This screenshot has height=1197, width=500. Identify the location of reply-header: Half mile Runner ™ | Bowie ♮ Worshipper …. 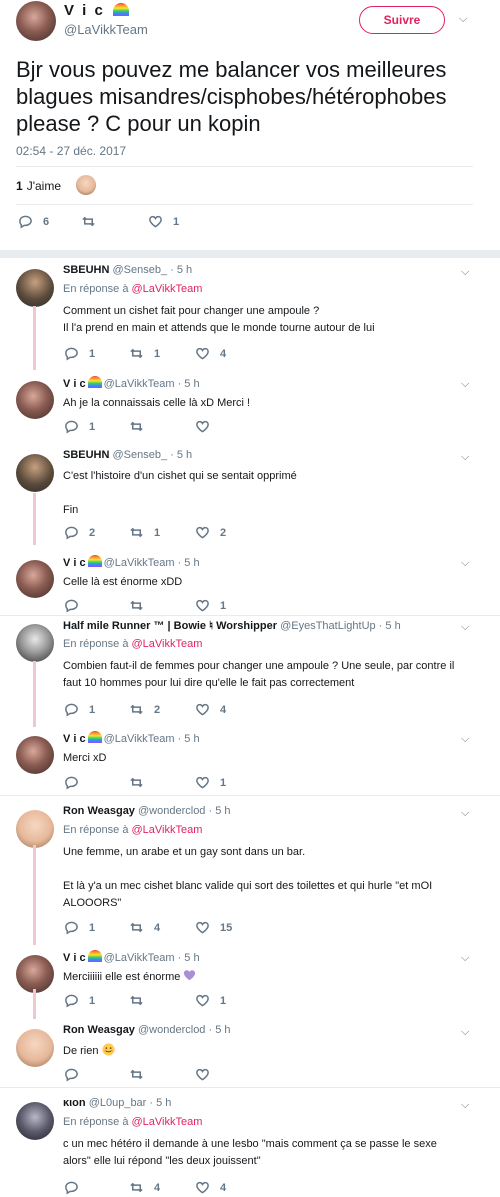
(232, 625).